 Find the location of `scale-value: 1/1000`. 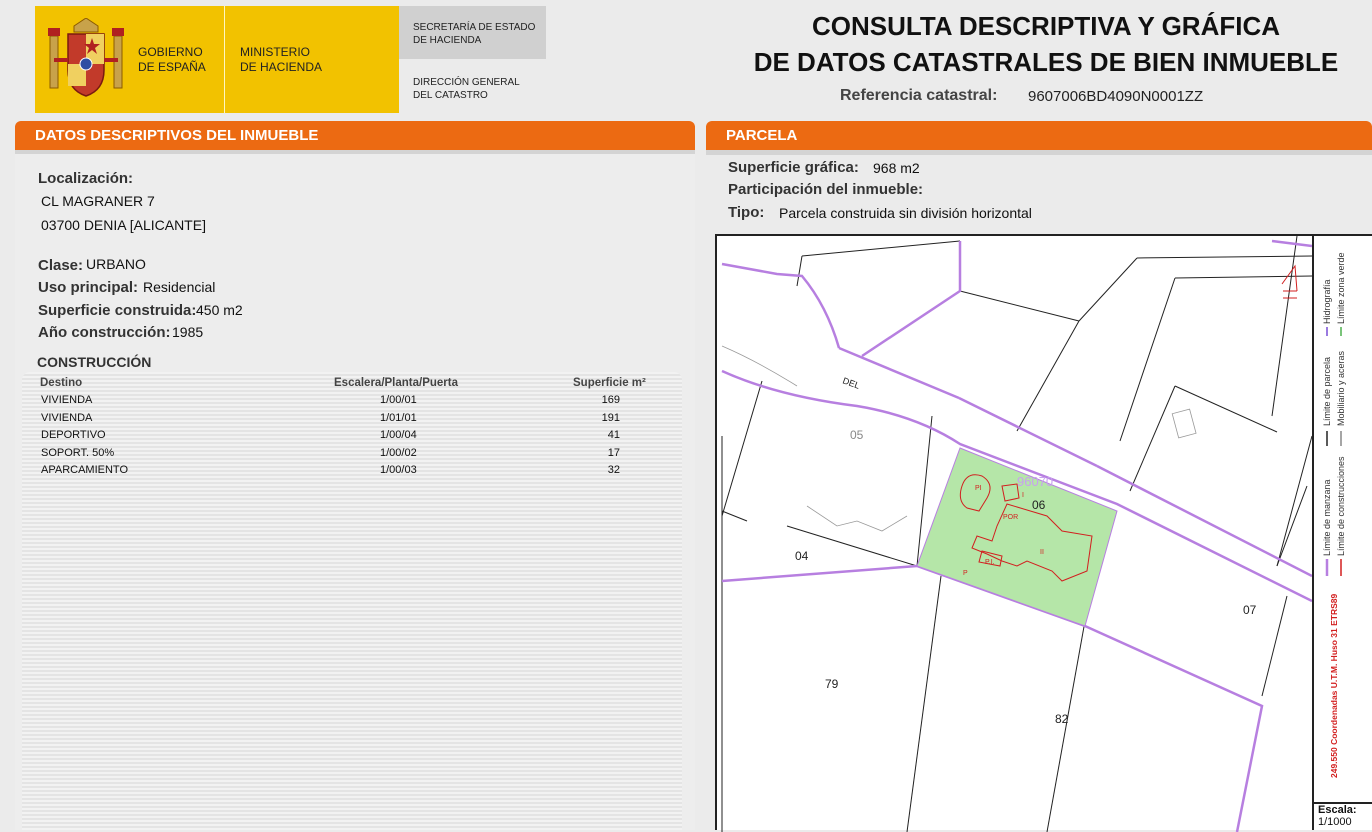

scale-value: 1/1000 is located at coordinates (1335, 822).